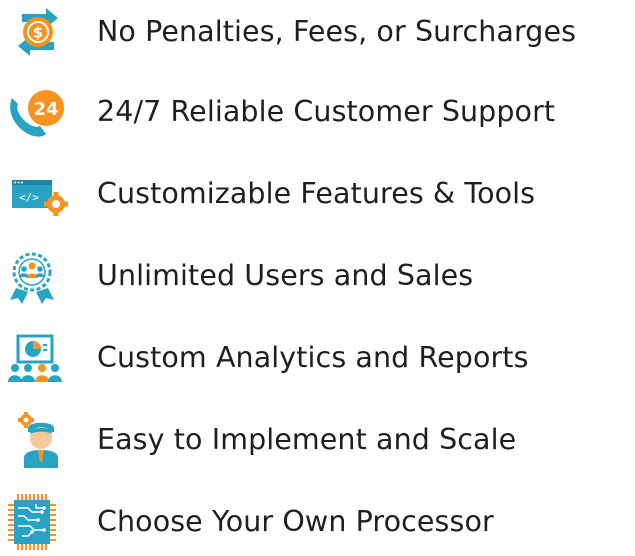 The height and width of the screenshot is (556, 635). I want to click on feature-item-easy-implement: Easy to Implement and Scale, so click(317, 440).